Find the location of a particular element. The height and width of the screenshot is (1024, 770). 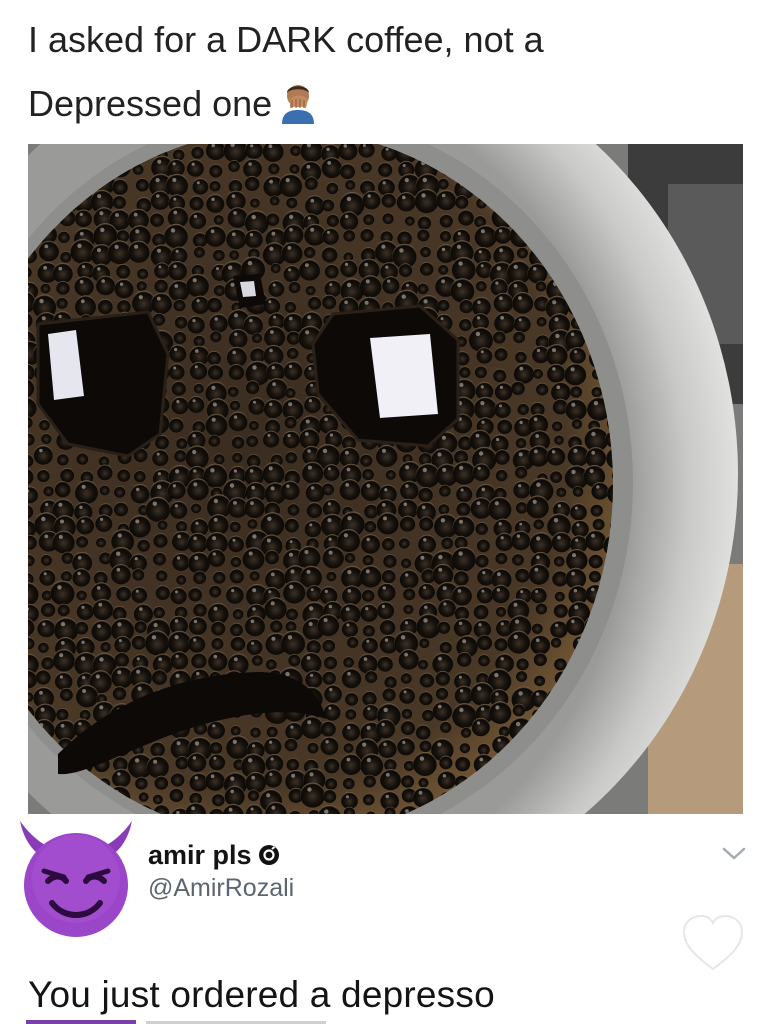

caption-line-2: Depressed one is located at coordinates (388, 104).